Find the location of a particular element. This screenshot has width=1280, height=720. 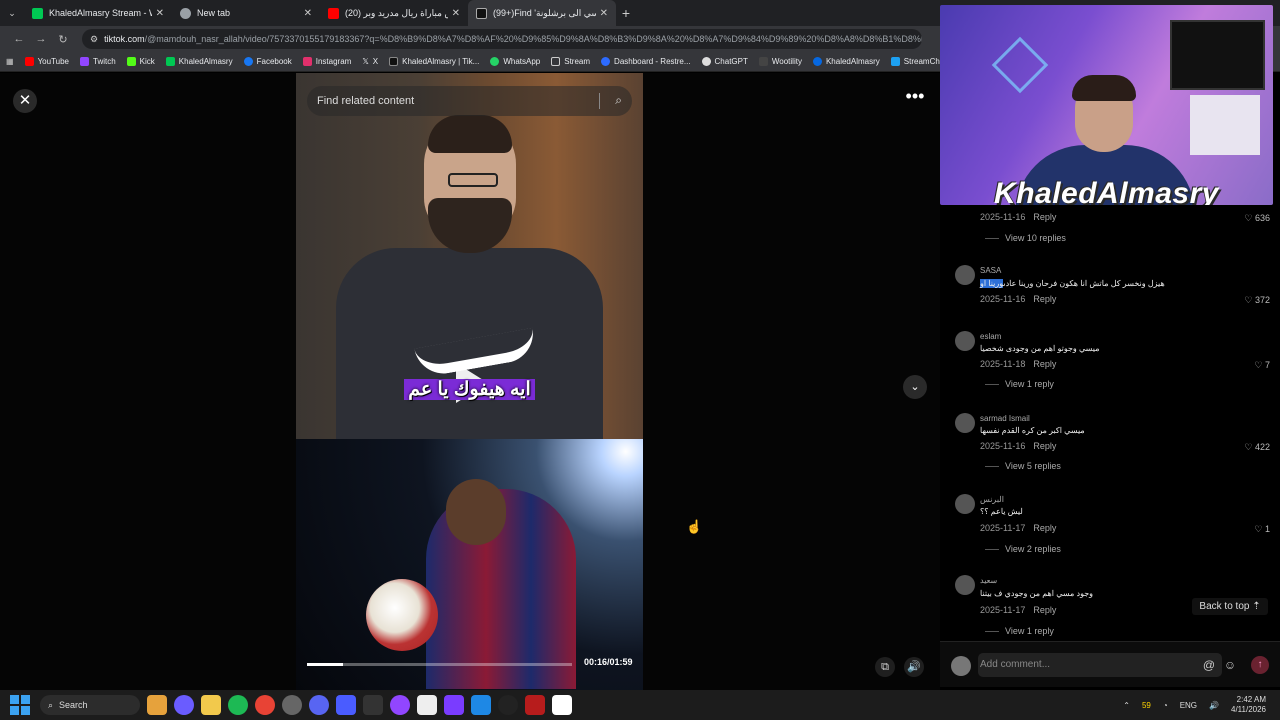

related-content-search: Find related content ⌕ is located at coordinates (469, 101).